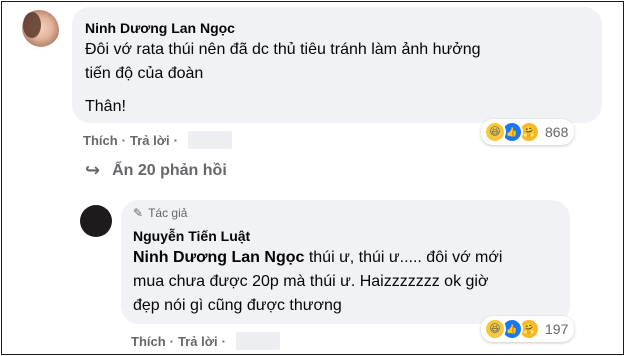 Image resolution: width=625 pixels, height=356 pixels. I want to click on reply-author-name: Nguyễn Tiến Luật, so click(191, 236).